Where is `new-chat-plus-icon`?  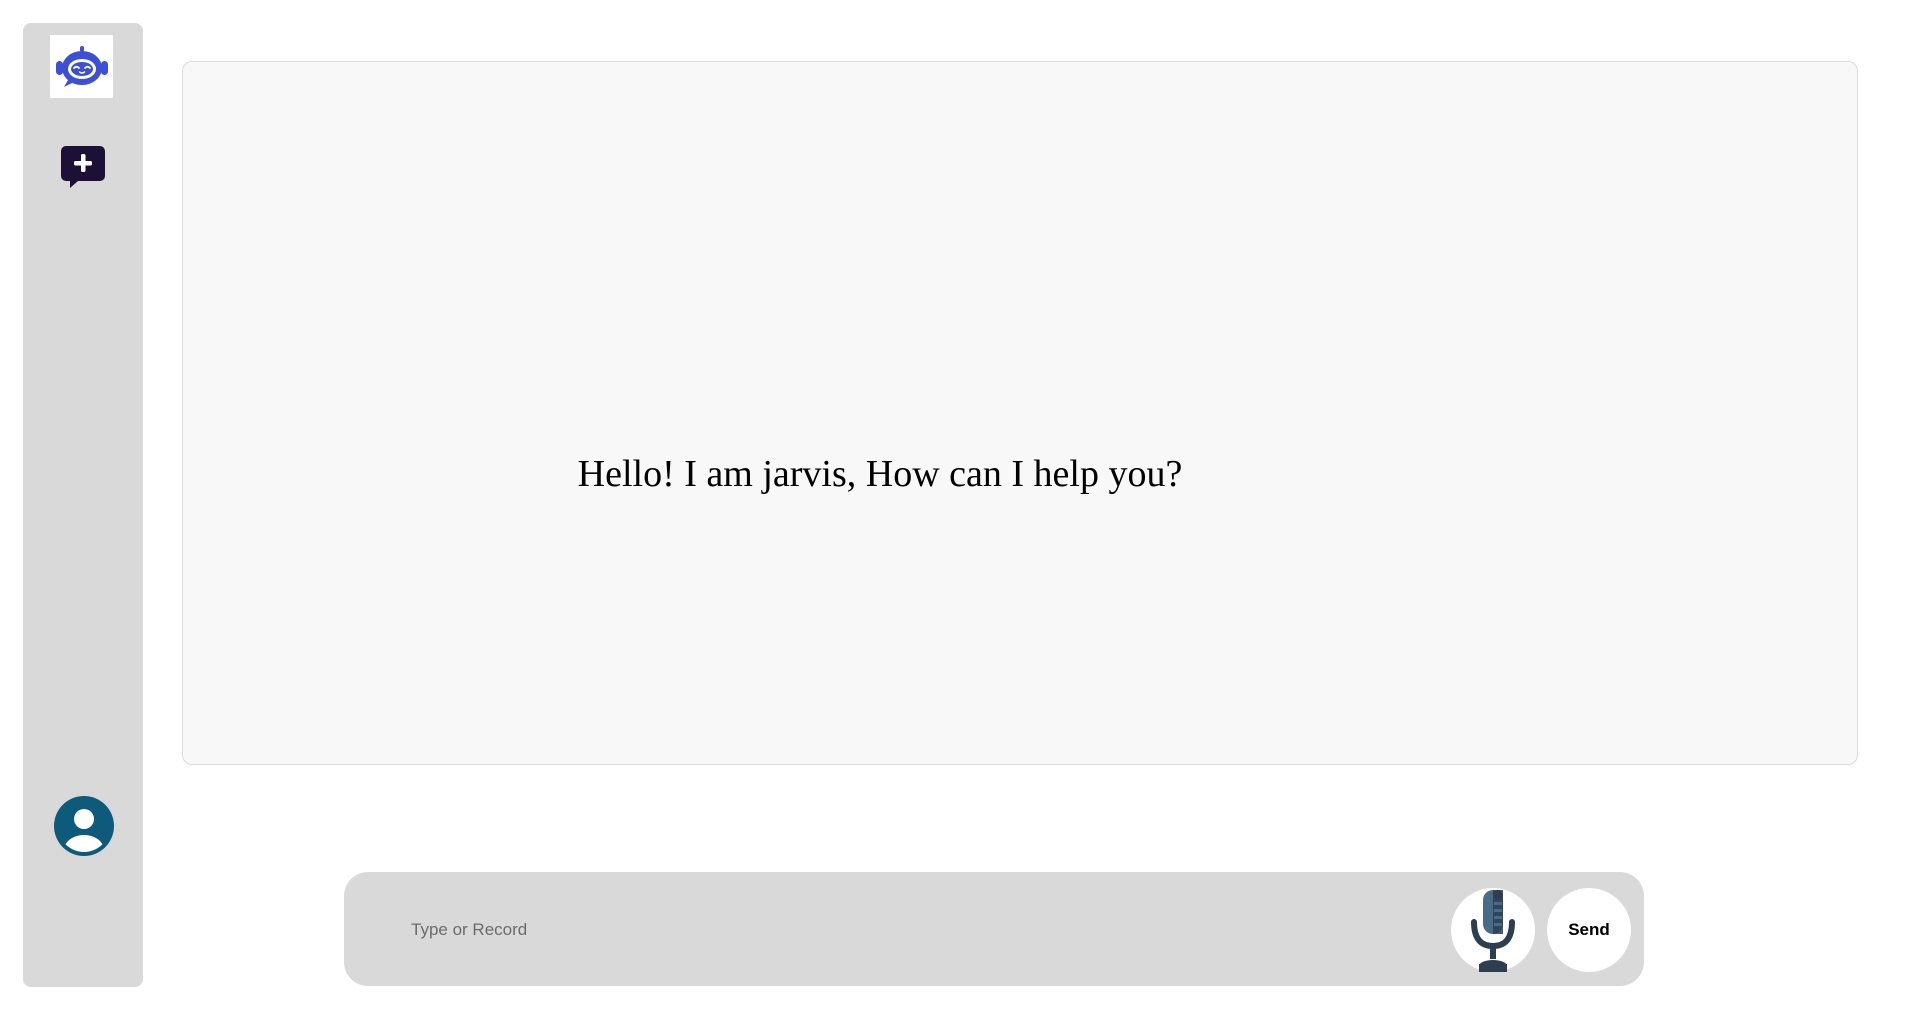
new-chat-plus-icon is located at coordinates (83, 167).